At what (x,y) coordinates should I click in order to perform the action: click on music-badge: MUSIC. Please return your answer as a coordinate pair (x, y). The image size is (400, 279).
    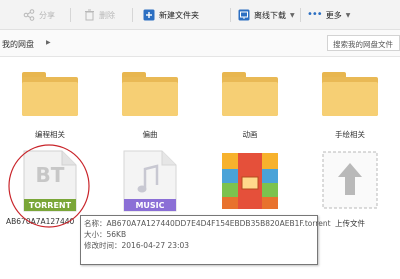
    Looking at the image, I should click on (150, 205).